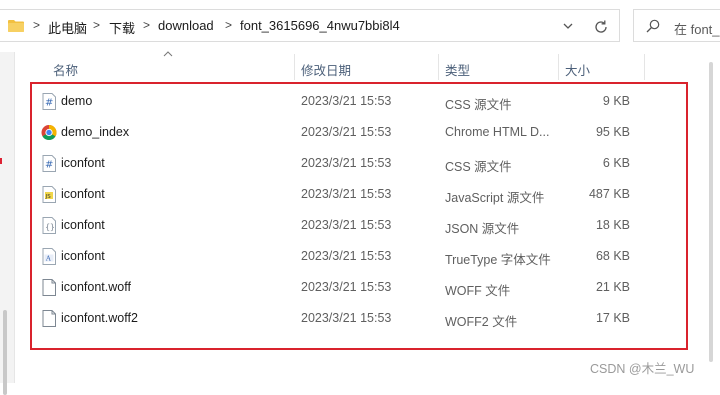 The height and width of the screenshot is (395, 720). Describe the element at coordinates (601, 27) in the screenshot. I see `refresh-icon` at that location.